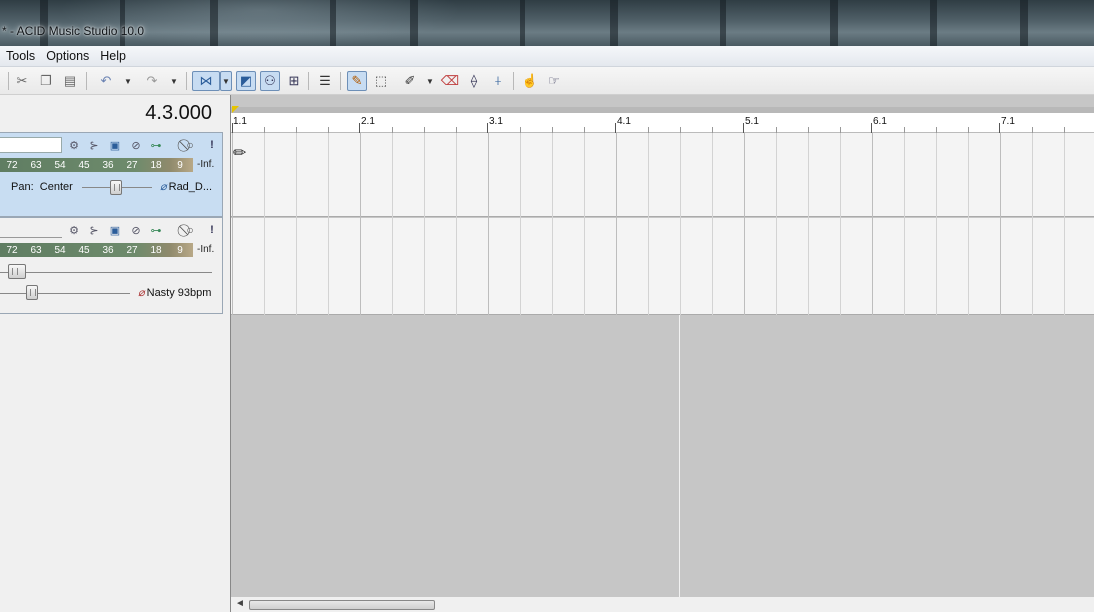 The width and height of the screenshot is (1094, 612). Describe the element at coordinates (174, 292) in the screenshot. I see `track-clip-label: ⌀ Nasty 93bpm` at that location.